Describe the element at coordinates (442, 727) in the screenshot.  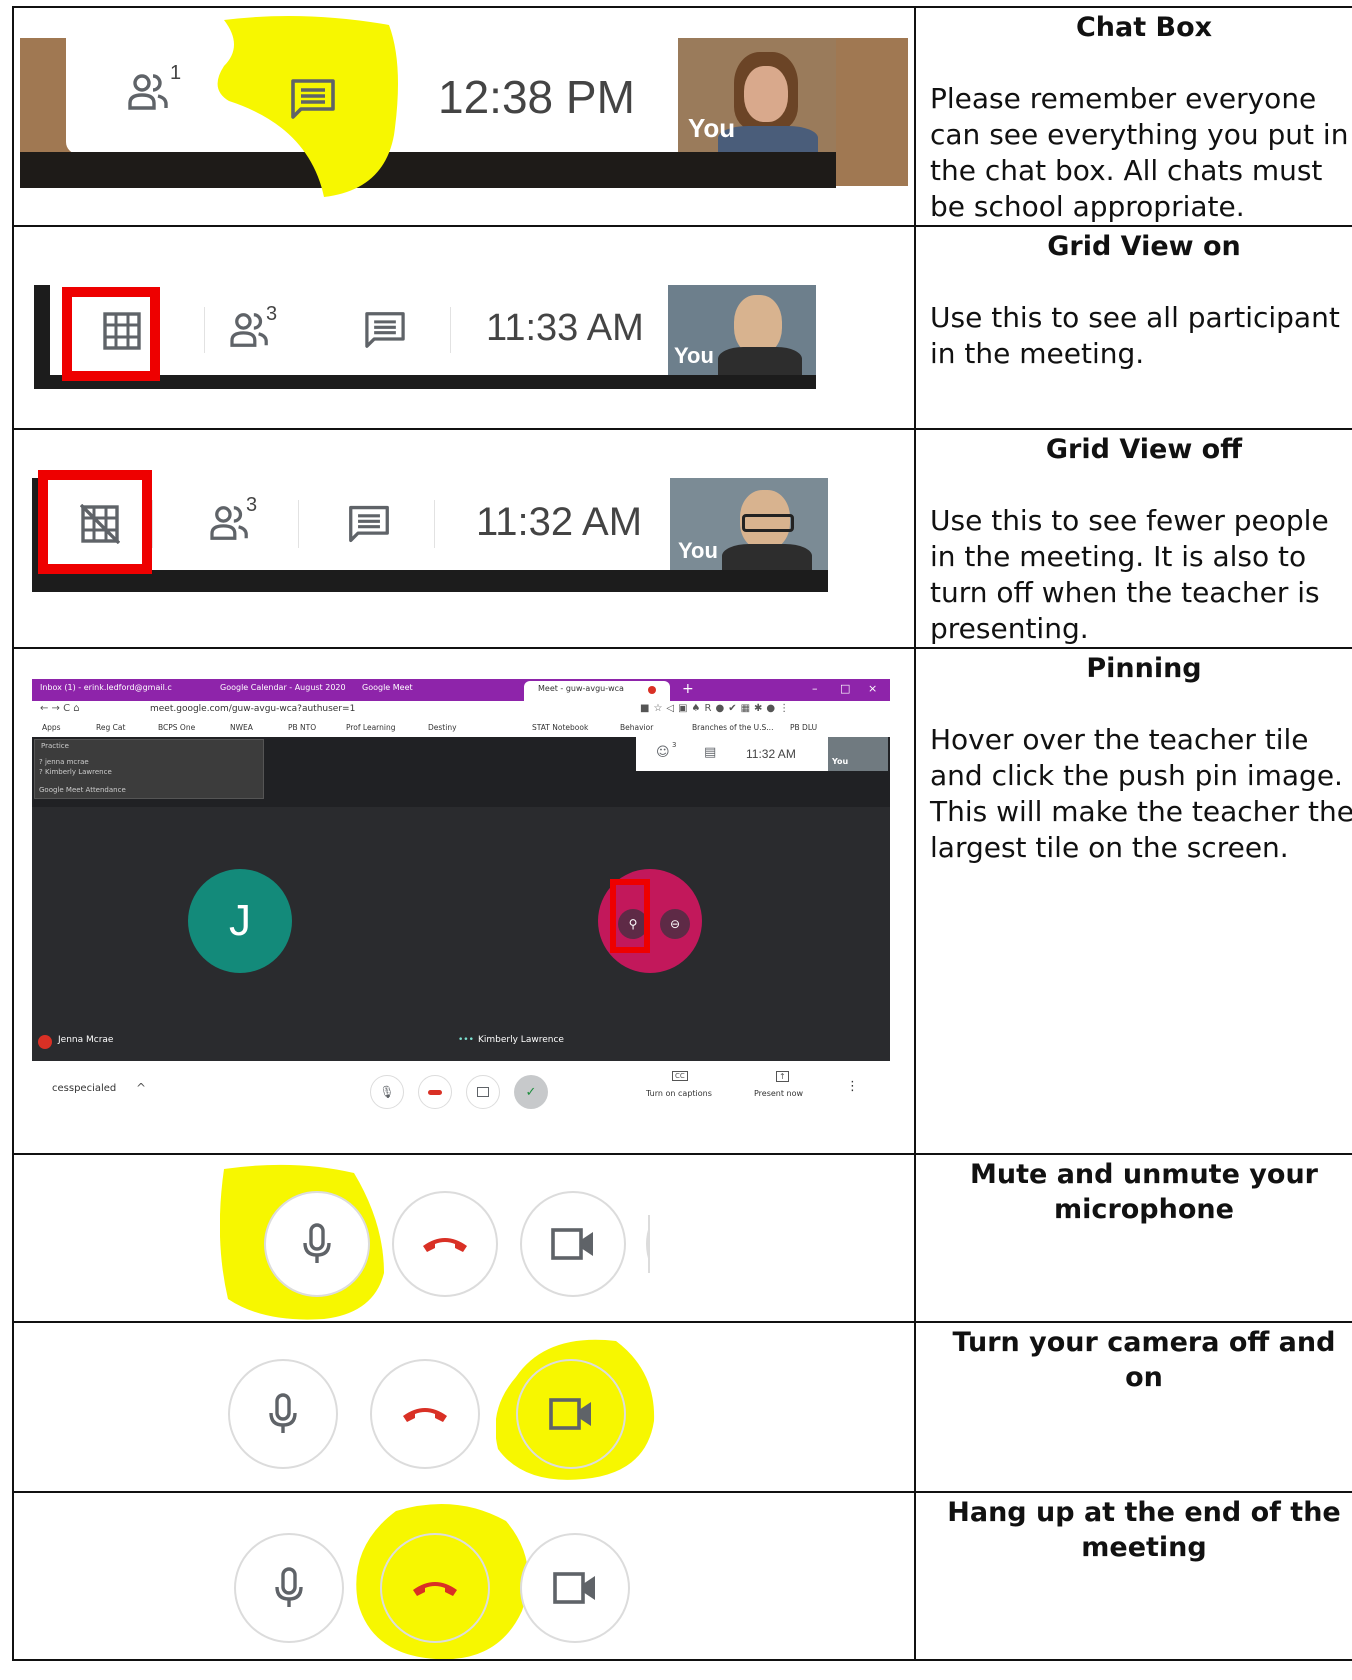
I see `bookmark: Destiny` at that location.